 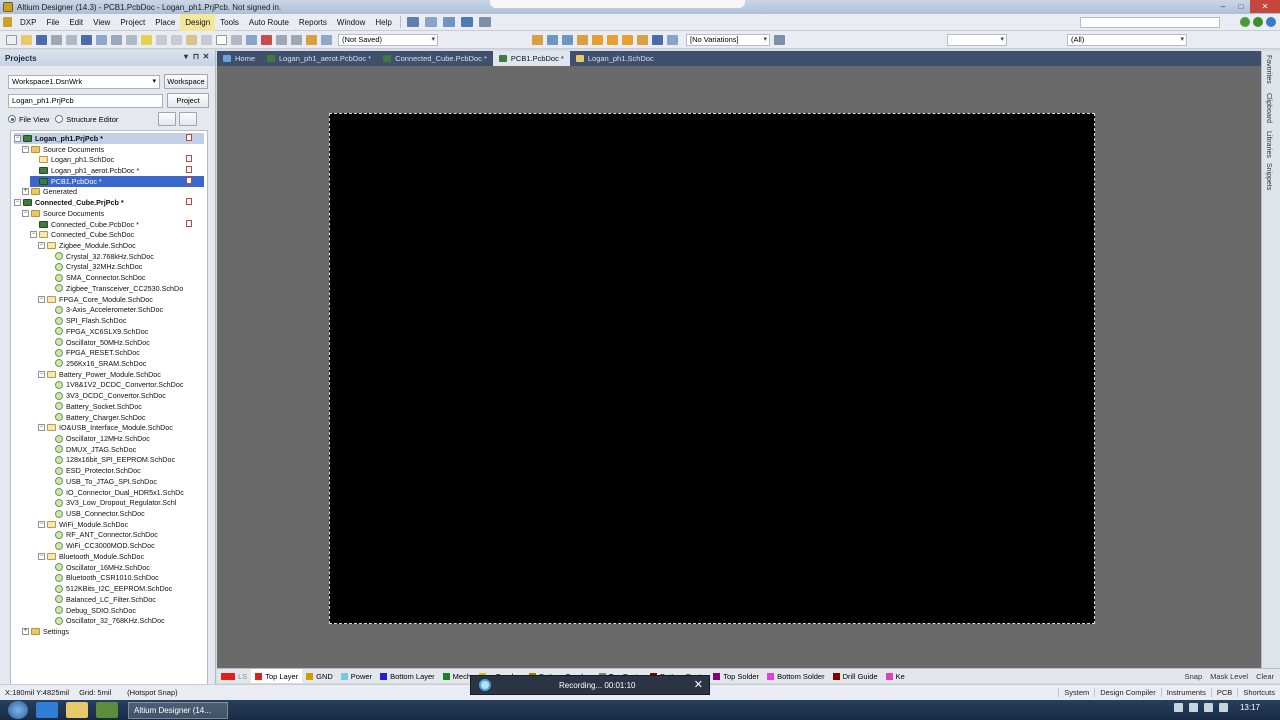 What do you see at coordinates (895, 676) in the screenshot?
I see `layer-tab: Ke` at bounding box center [895, 676].